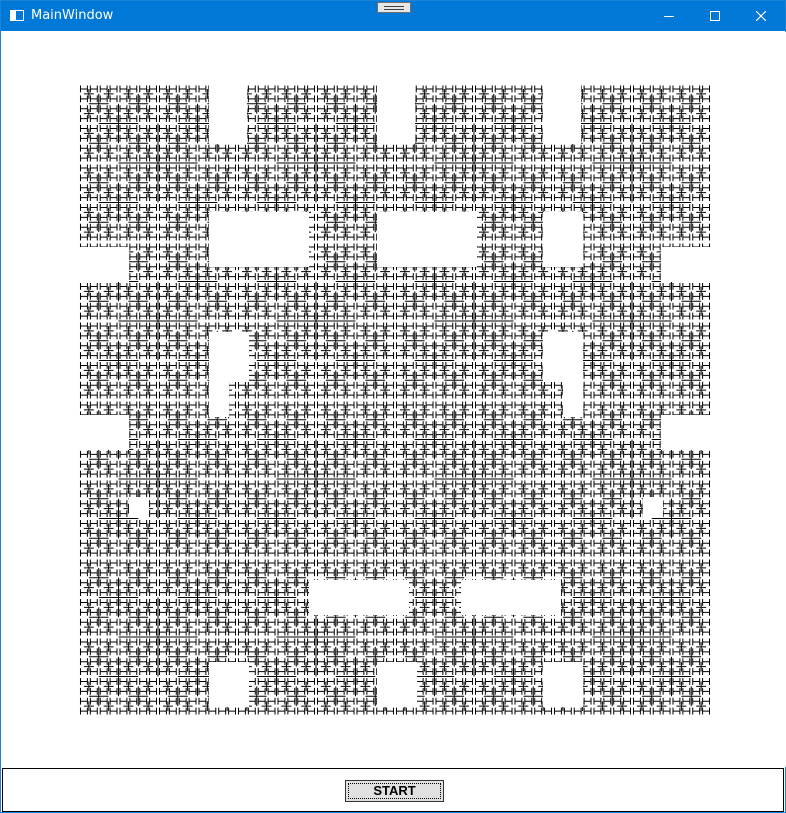 The width and height of the screenshot is (786, 813). I want to click on minimize-button, so click(669, 16).